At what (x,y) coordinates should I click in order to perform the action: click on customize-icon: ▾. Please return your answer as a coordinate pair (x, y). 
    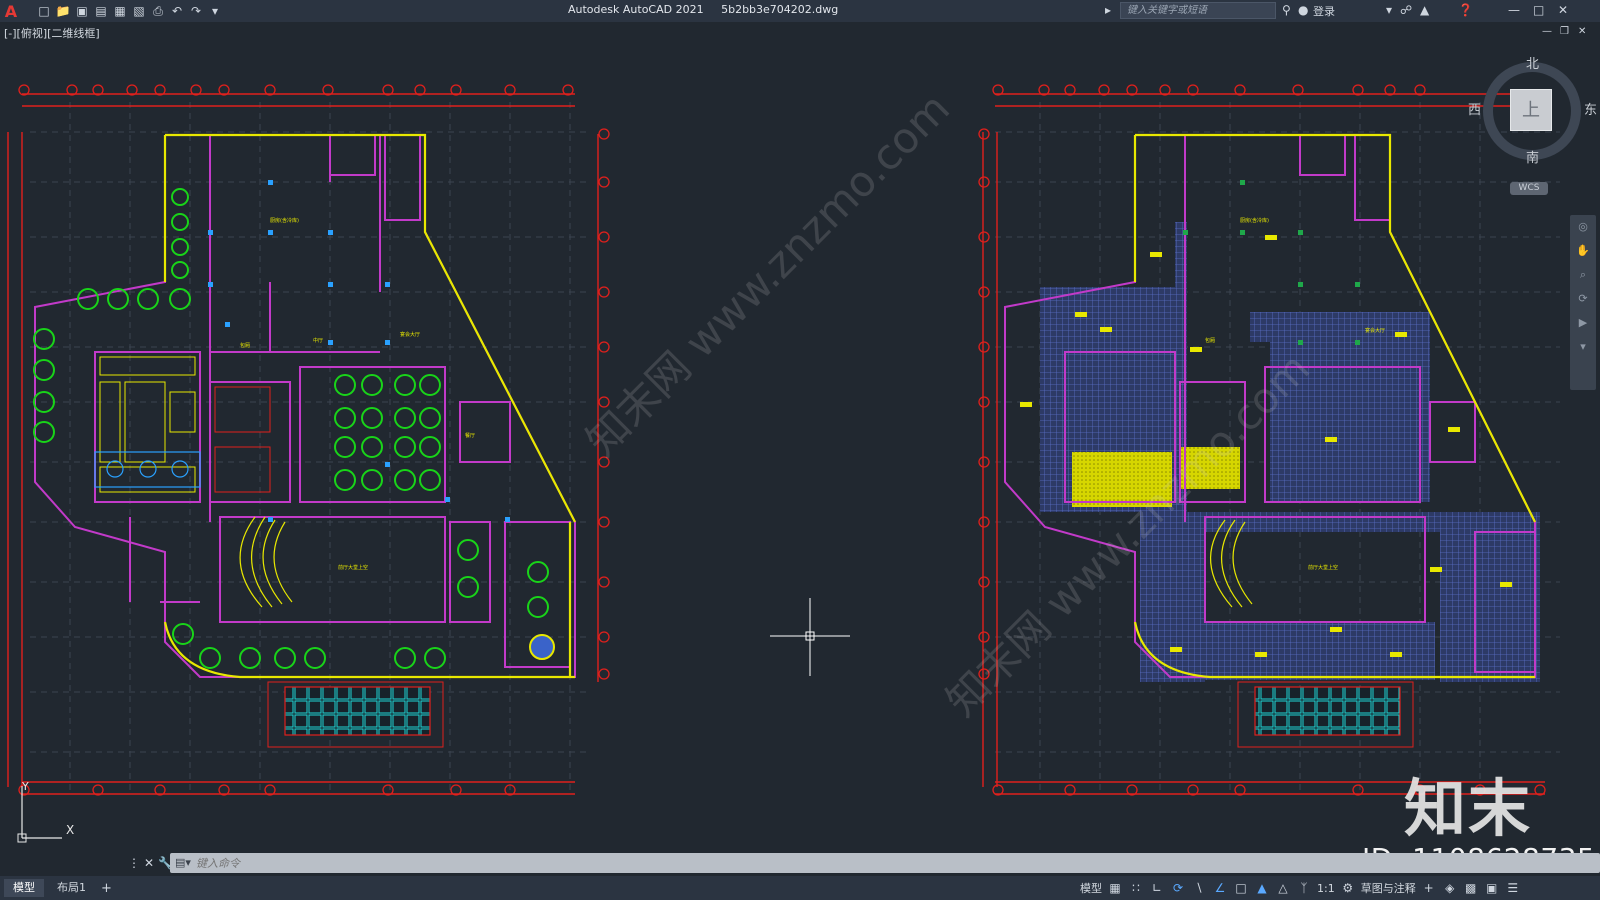
    Looking at the image, I should click on (215, 11).